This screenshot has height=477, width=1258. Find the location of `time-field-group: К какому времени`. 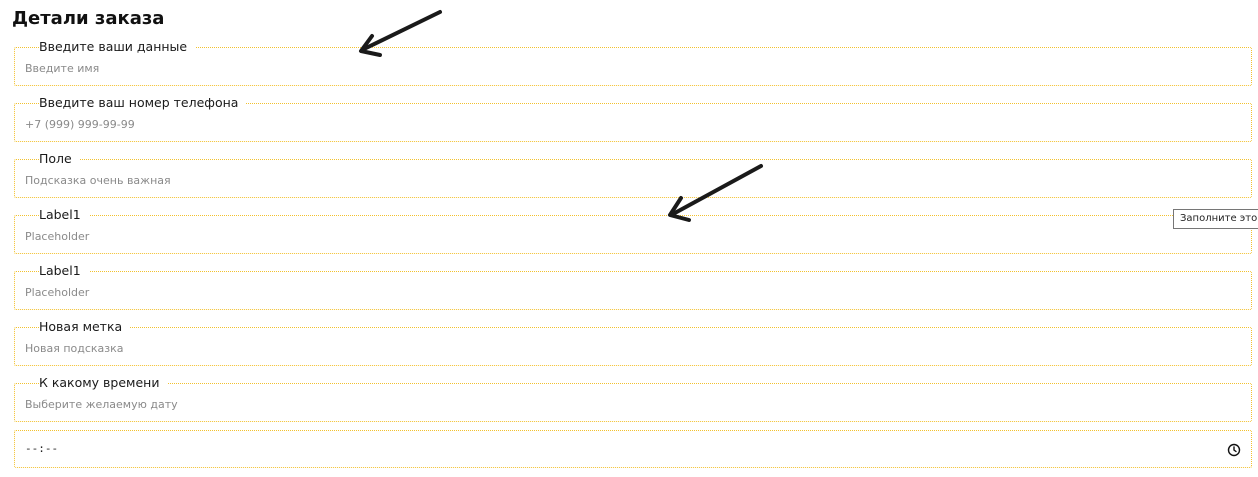

time-field-group: К какому времени is located at coordinates (633, 399).